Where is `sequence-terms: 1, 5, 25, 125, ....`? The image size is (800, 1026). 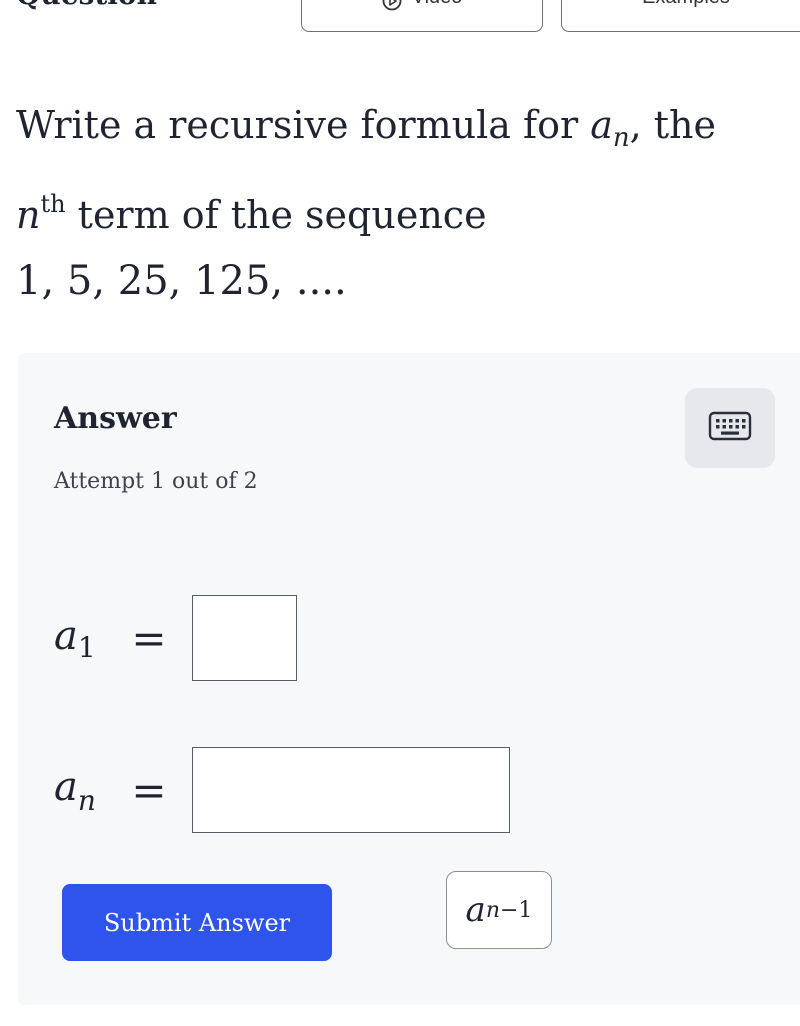
sequence-terms: 1, 5, 25, 125, .... is located at coordinates (181, 281).